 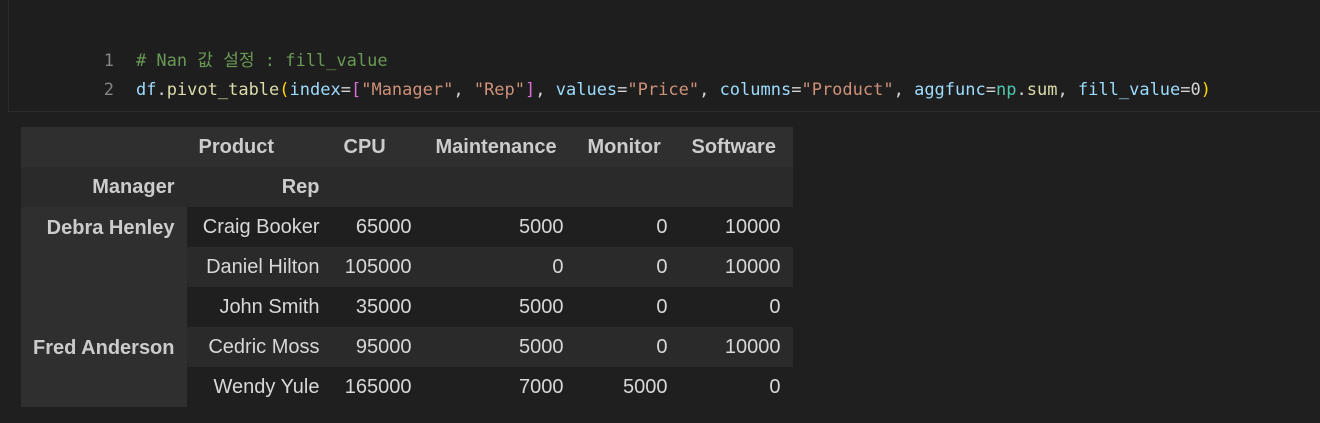 What do you see at coordinates (259, 307) in the screenshot?
I see `index-rep: John Smith` at bounding box center [259, 307].